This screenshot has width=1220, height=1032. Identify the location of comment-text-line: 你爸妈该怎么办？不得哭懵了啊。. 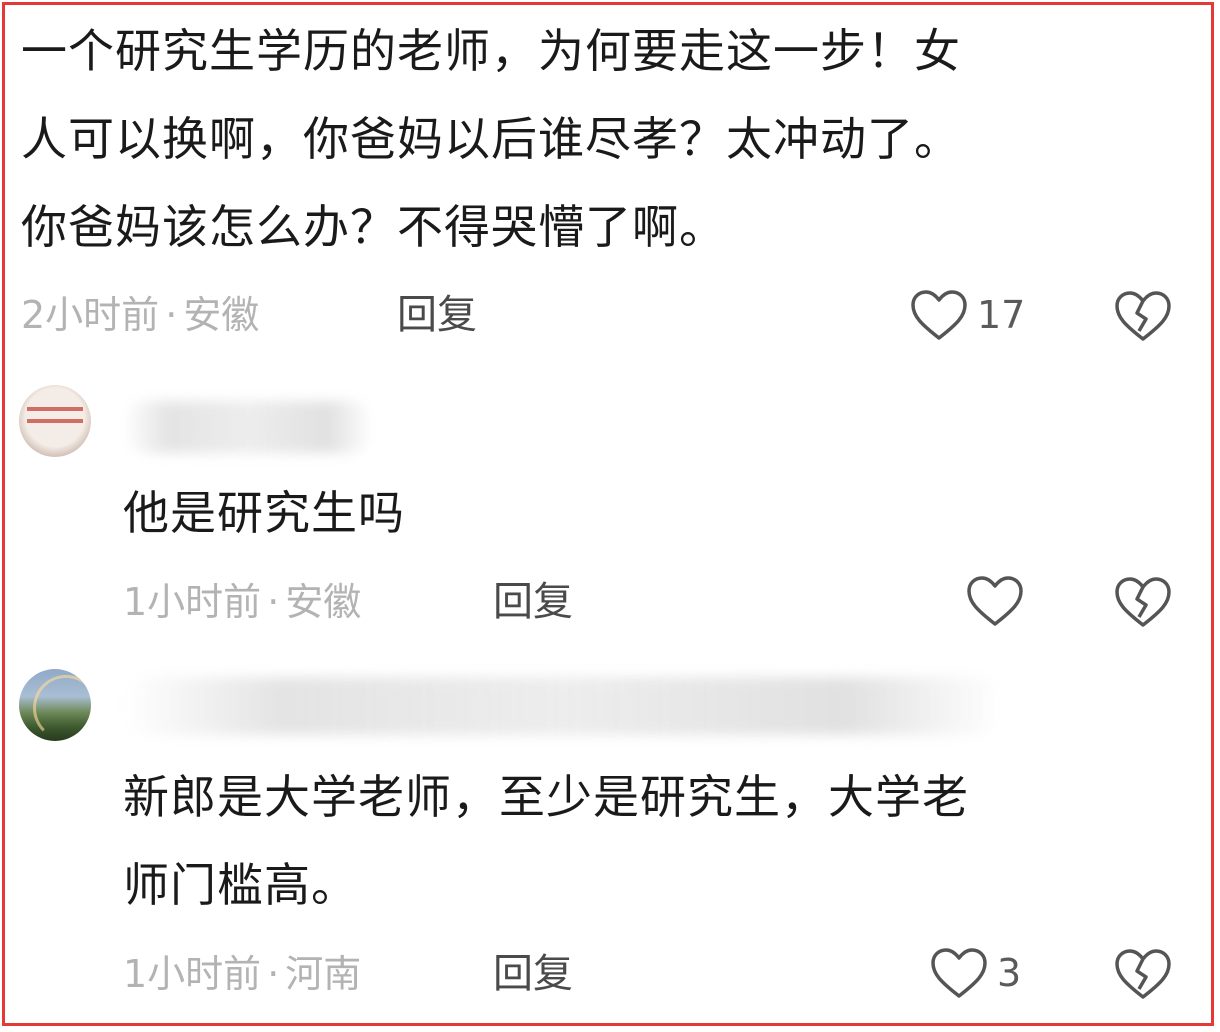
(373, 227).